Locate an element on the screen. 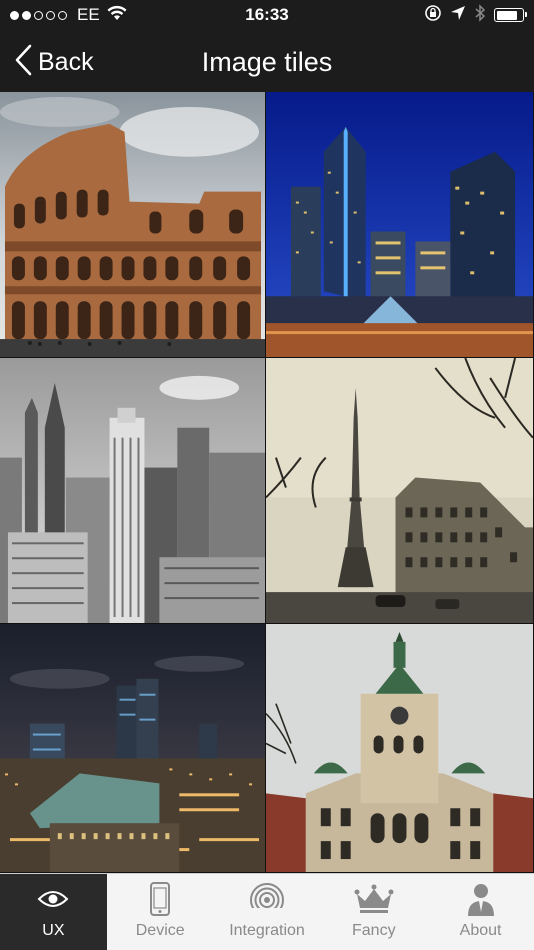 The image size is (534, 950). tab-integration: Integration is located at coordinates (267, 912).